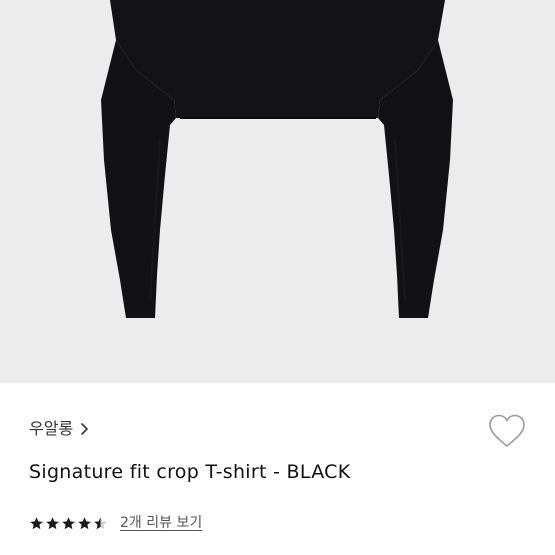 This screenshot has width=555, height=555. I want to click on chevron-right-icon, so click(84, 429).